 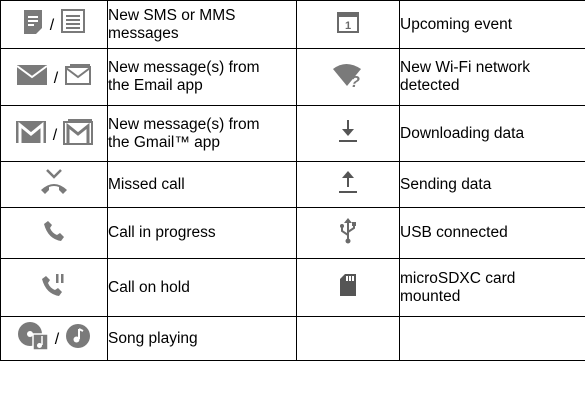 I want to click on missed-call-icon, so click(x=54, y=182).